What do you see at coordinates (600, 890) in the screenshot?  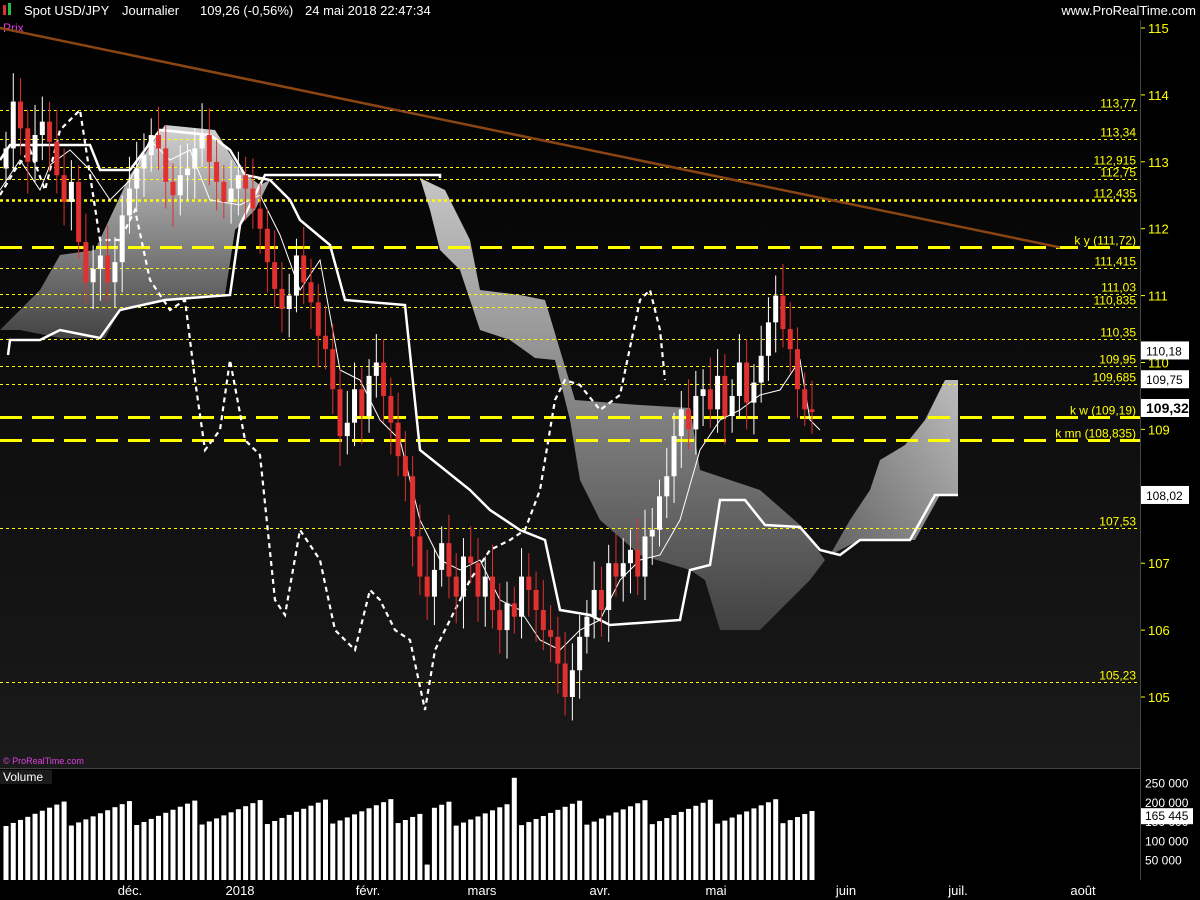 I see `x-tick-label: avr.` at bounding box center [600, 890].